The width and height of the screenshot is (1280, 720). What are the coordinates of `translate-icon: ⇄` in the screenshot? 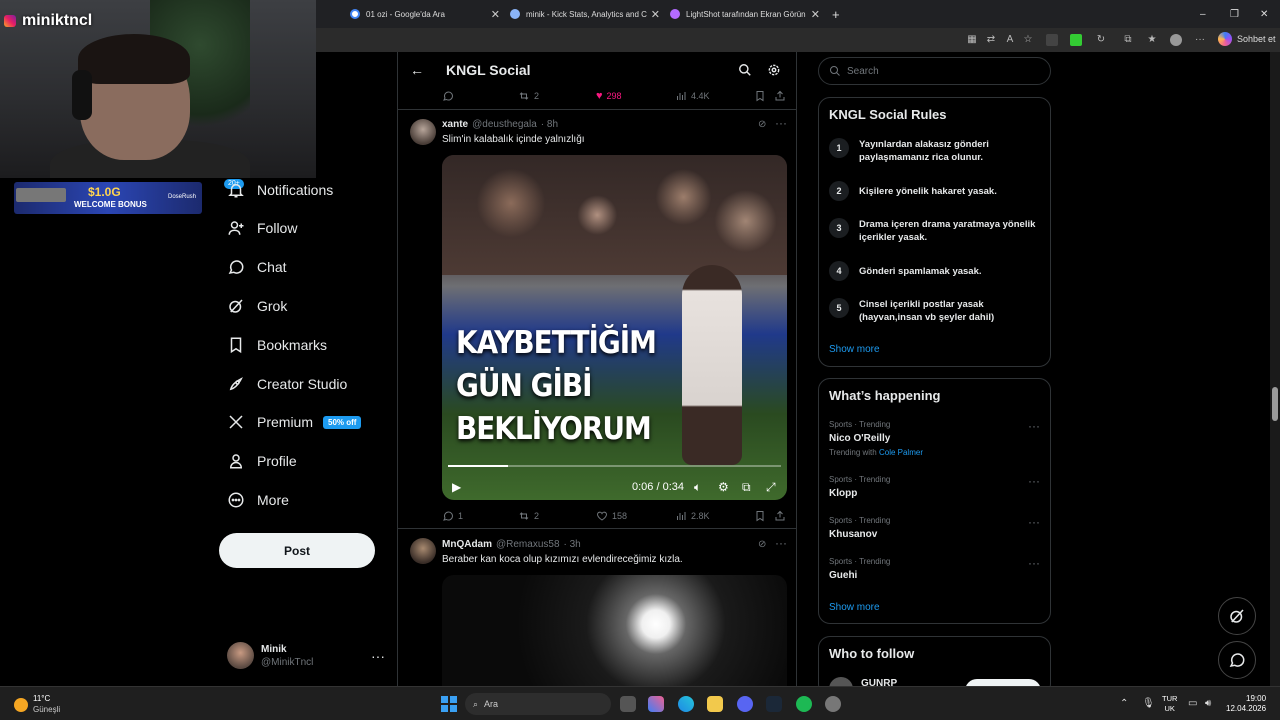 It's located at (991, 40).